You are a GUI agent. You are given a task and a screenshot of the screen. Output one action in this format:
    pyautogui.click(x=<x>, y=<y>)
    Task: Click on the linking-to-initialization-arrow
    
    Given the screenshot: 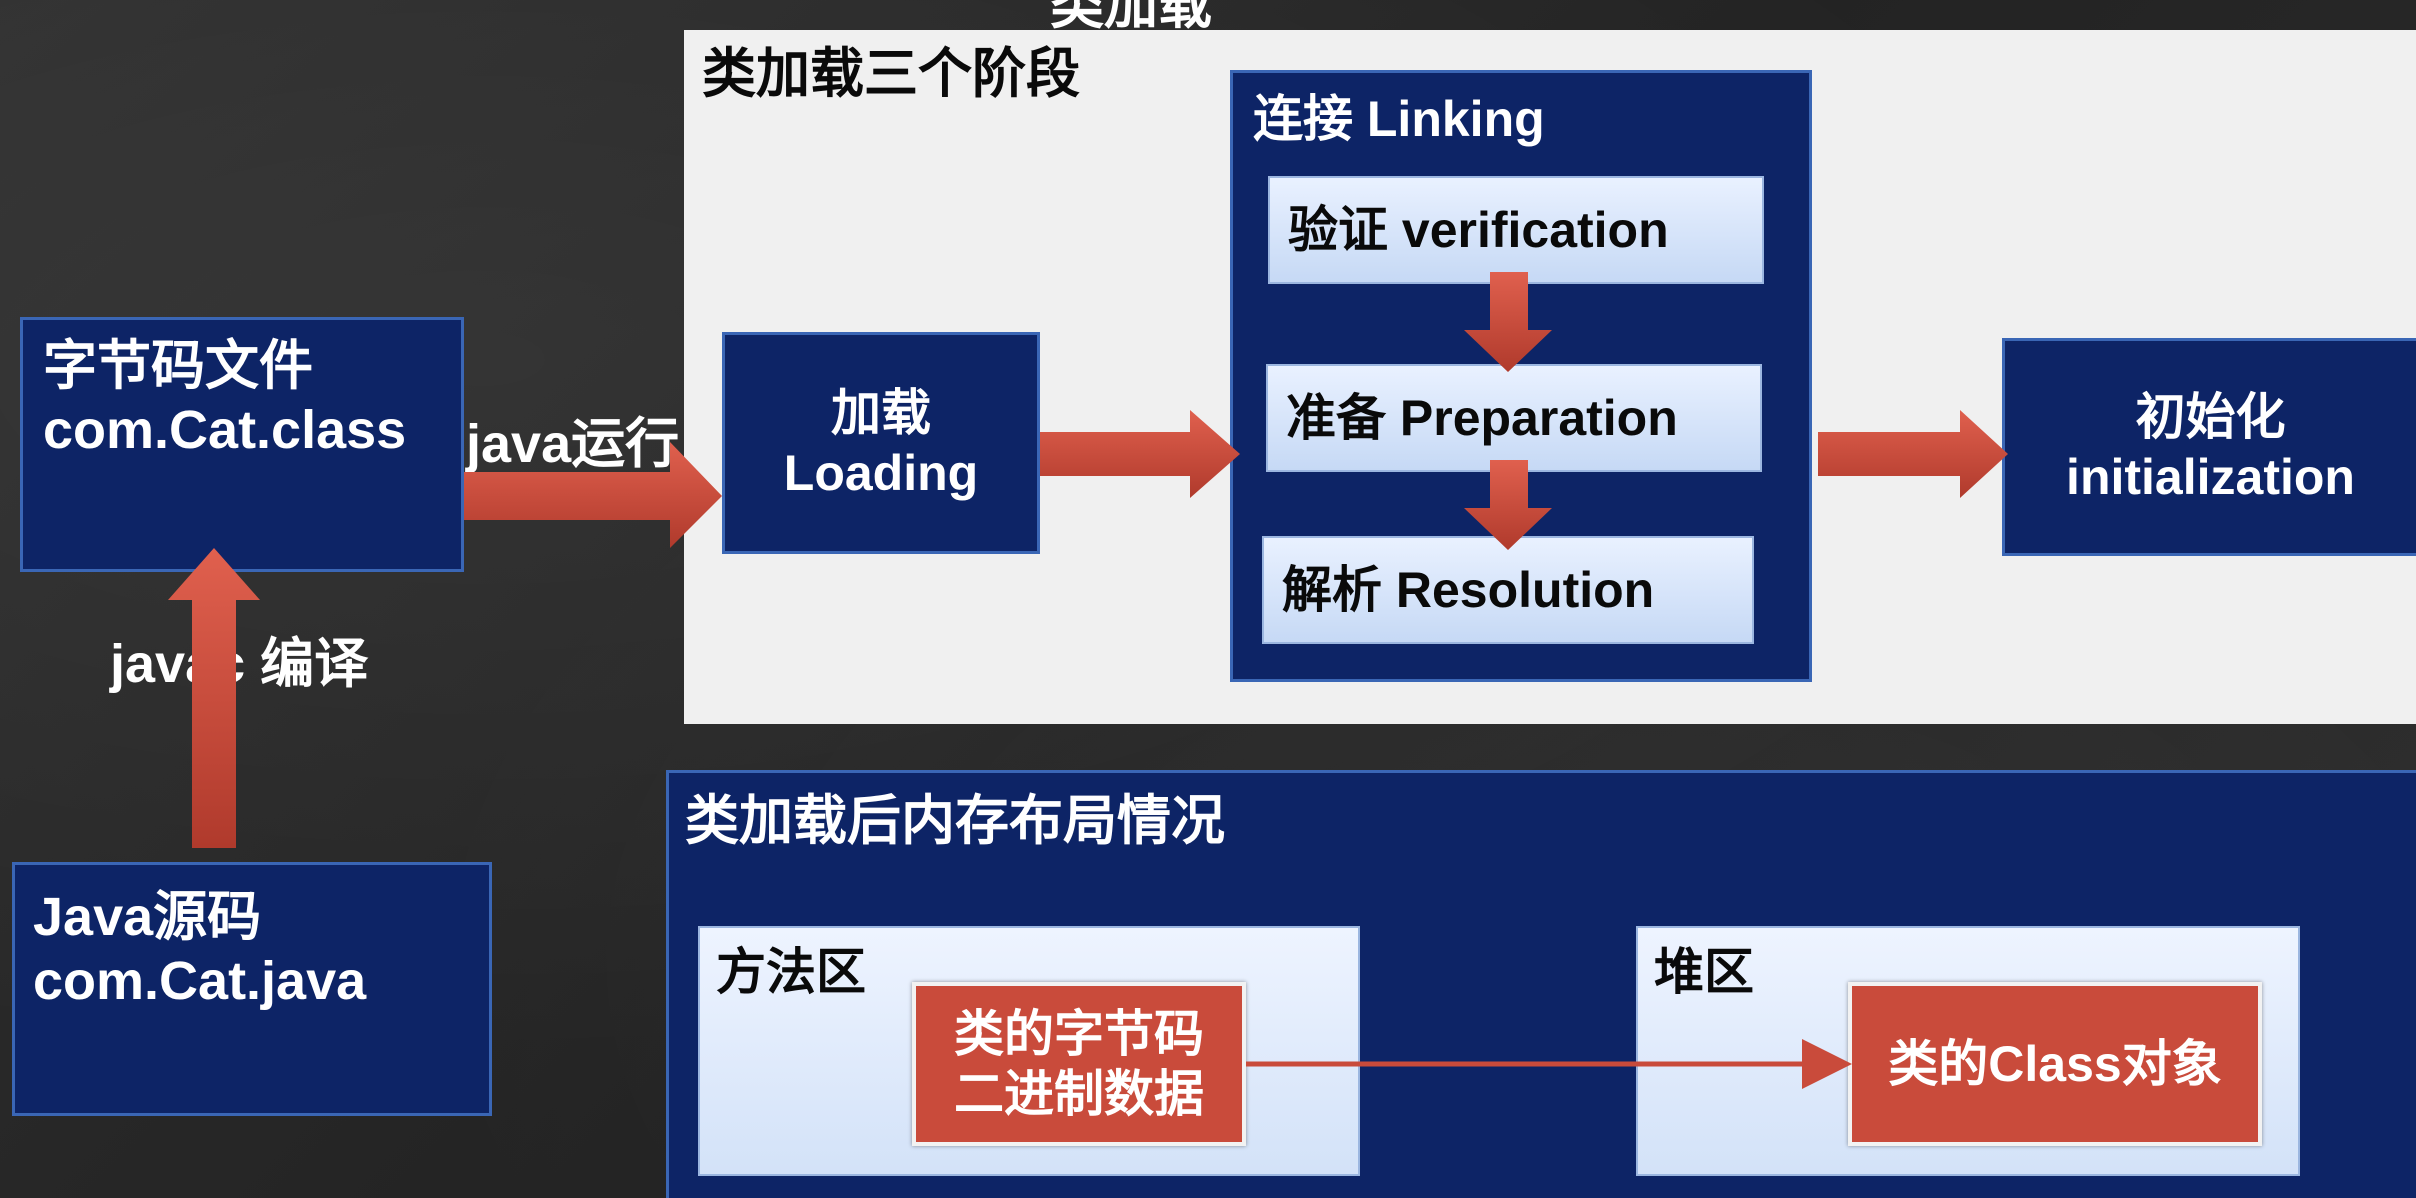 What is the action you would take?
    pyautogui.click(x=1913, y=454)
    